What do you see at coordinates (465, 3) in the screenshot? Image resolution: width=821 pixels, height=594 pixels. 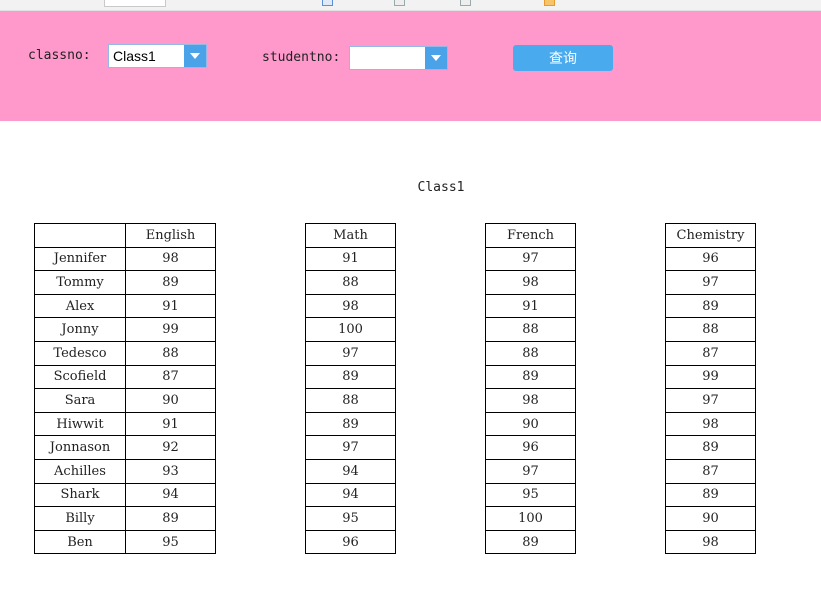 I see `toolbar-copy-icon` at bounding box center [465, 3].